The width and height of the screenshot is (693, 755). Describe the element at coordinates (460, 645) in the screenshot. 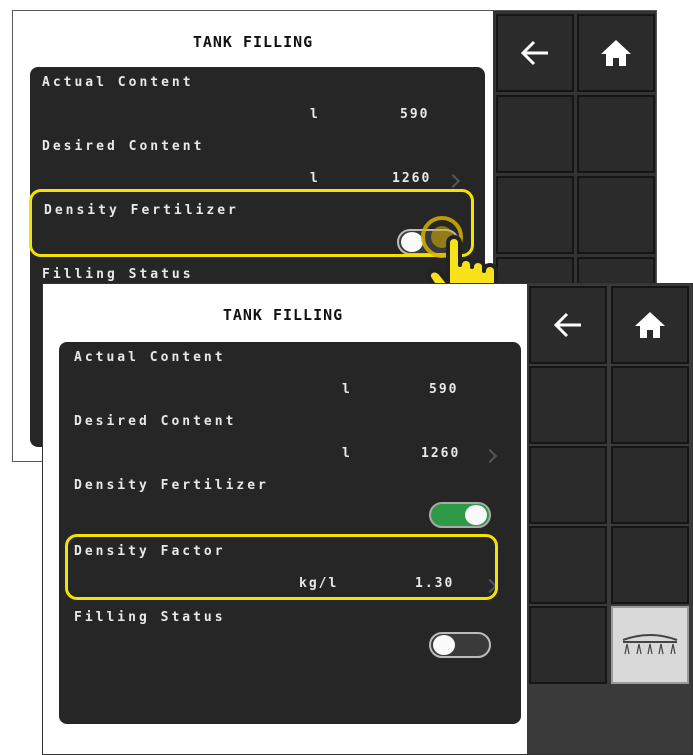

I see `filling-status-toggle` at that location.